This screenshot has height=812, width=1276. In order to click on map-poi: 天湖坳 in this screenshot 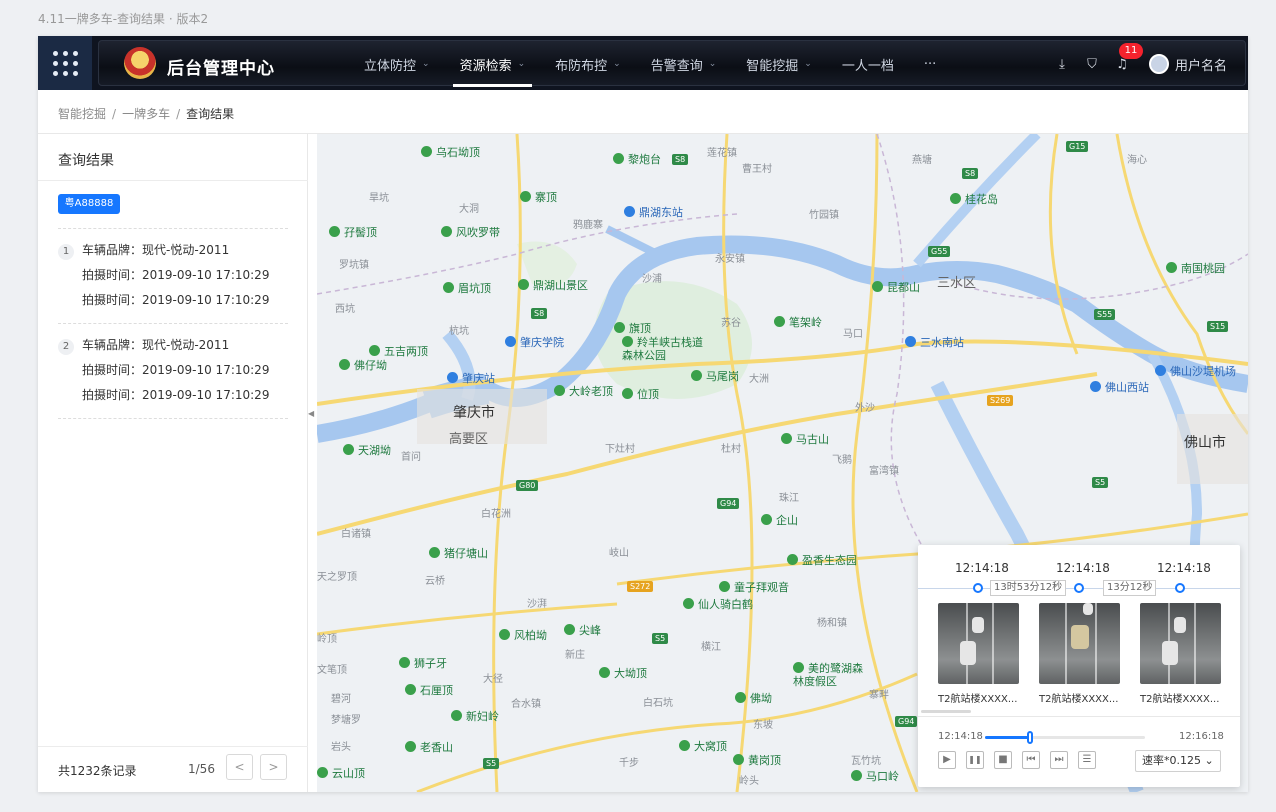, I will do `click(367, 450)`.